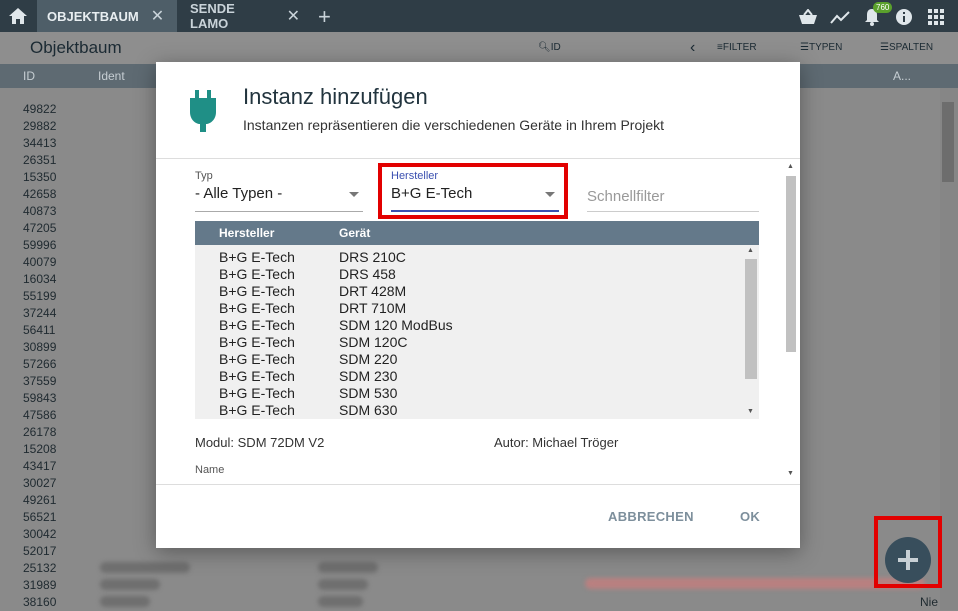  I want to click on table-row: B+G E-Tech SDM 530, so click(469, 393).